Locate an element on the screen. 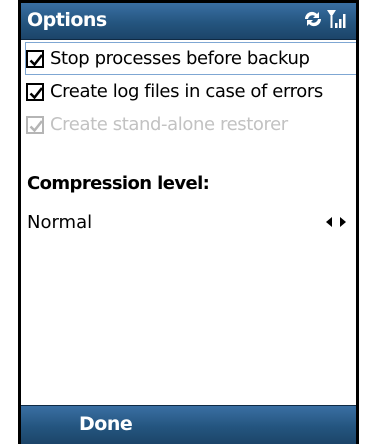  option-stop-processes: Stop processes before backup is located at coordinates (190, 58).